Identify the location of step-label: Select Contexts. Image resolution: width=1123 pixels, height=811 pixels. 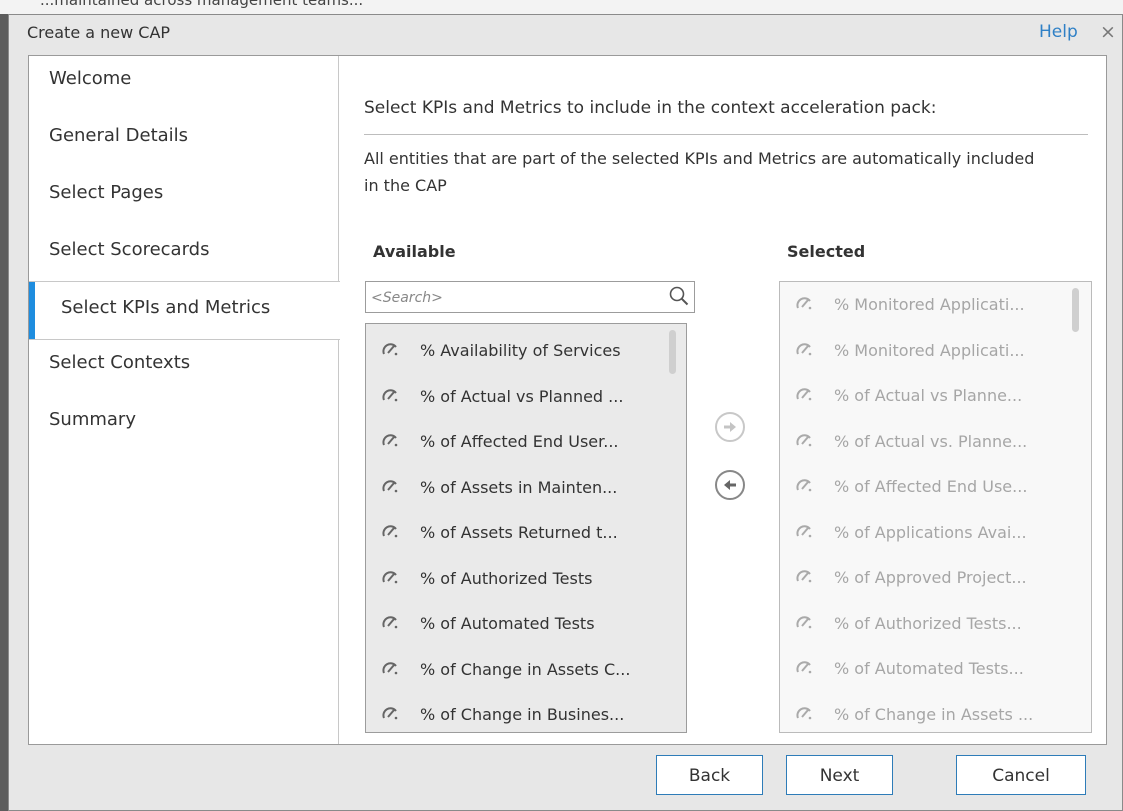
(120, 362).